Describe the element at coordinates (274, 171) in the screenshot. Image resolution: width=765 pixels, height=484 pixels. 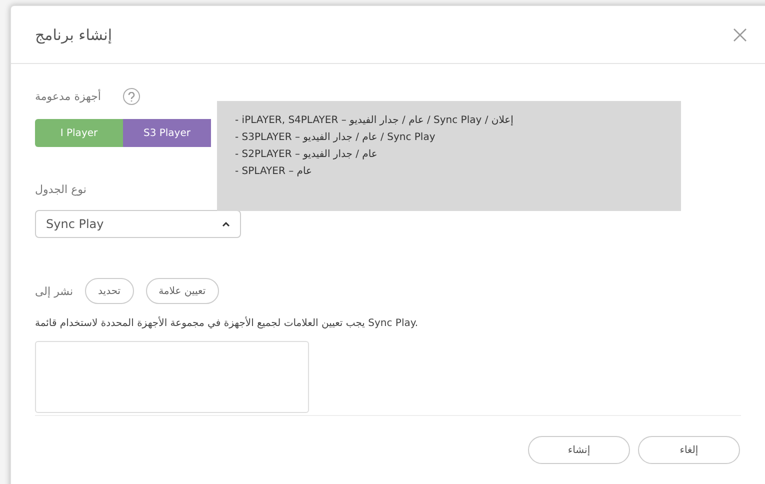
I see `tooltip-line: - SPLAYER – عام` at that location.